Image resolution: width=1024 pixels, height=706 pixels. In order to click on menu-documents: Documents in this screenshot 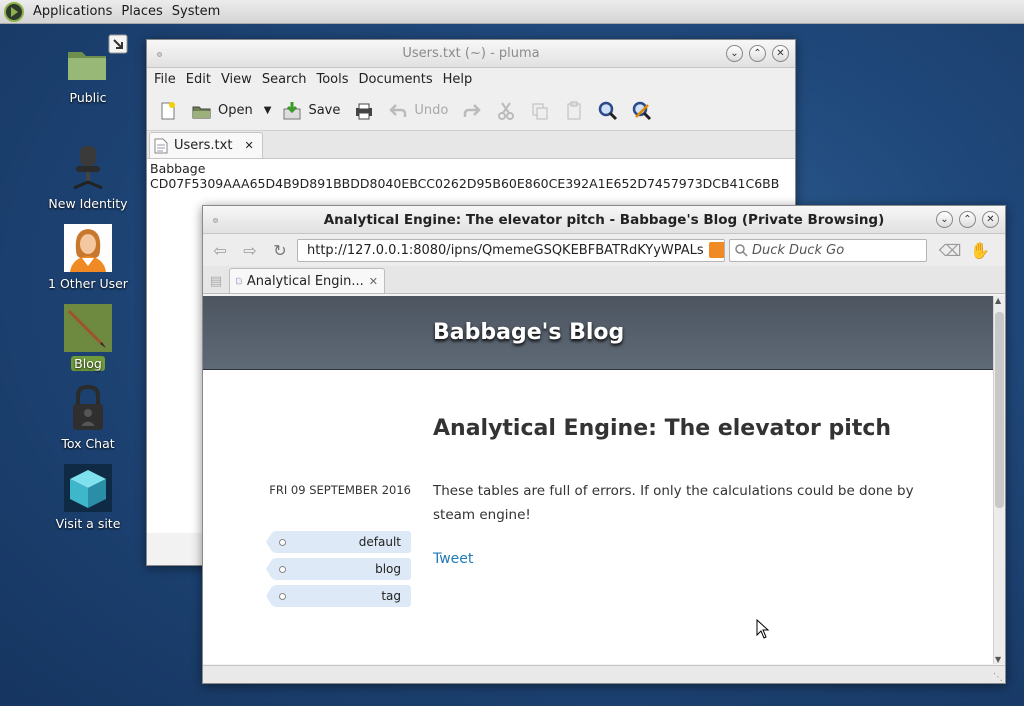, I will do `click(396, 79)`.